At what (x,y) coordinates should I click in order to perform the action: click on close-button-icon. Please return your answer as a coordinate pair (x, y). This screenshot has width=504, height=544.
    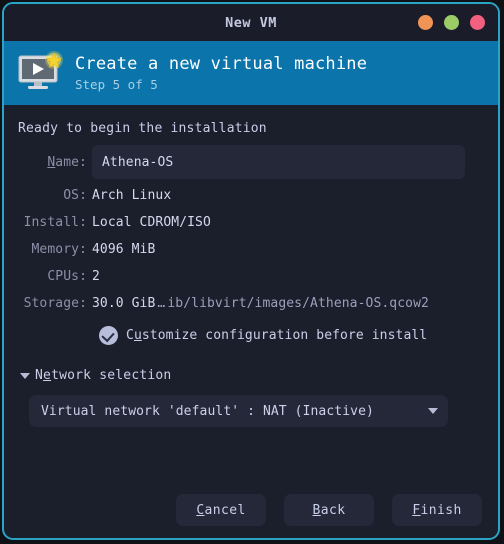
    Looking at the image, I should click on (477, 22).